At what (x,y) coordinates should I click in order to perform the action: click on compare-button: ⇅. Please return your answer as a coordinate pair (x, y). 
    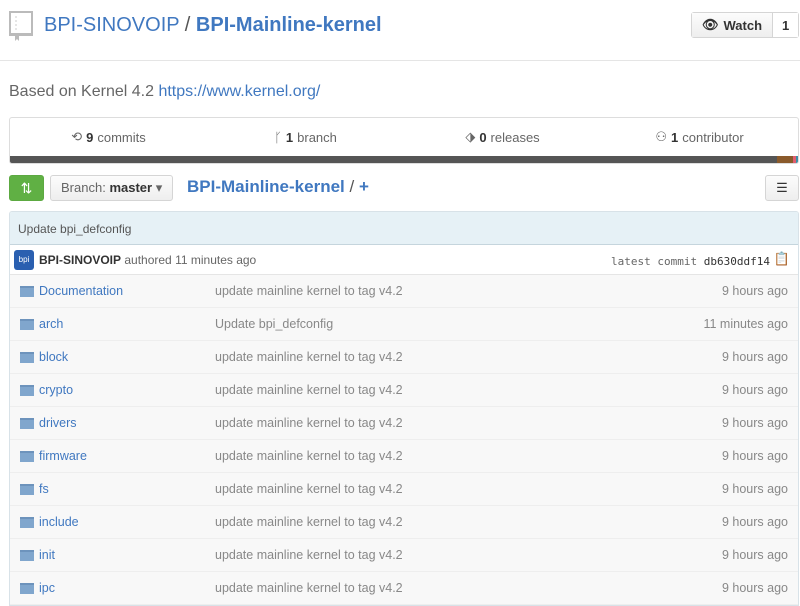
    Looking at the image, I should click on (26, 188).